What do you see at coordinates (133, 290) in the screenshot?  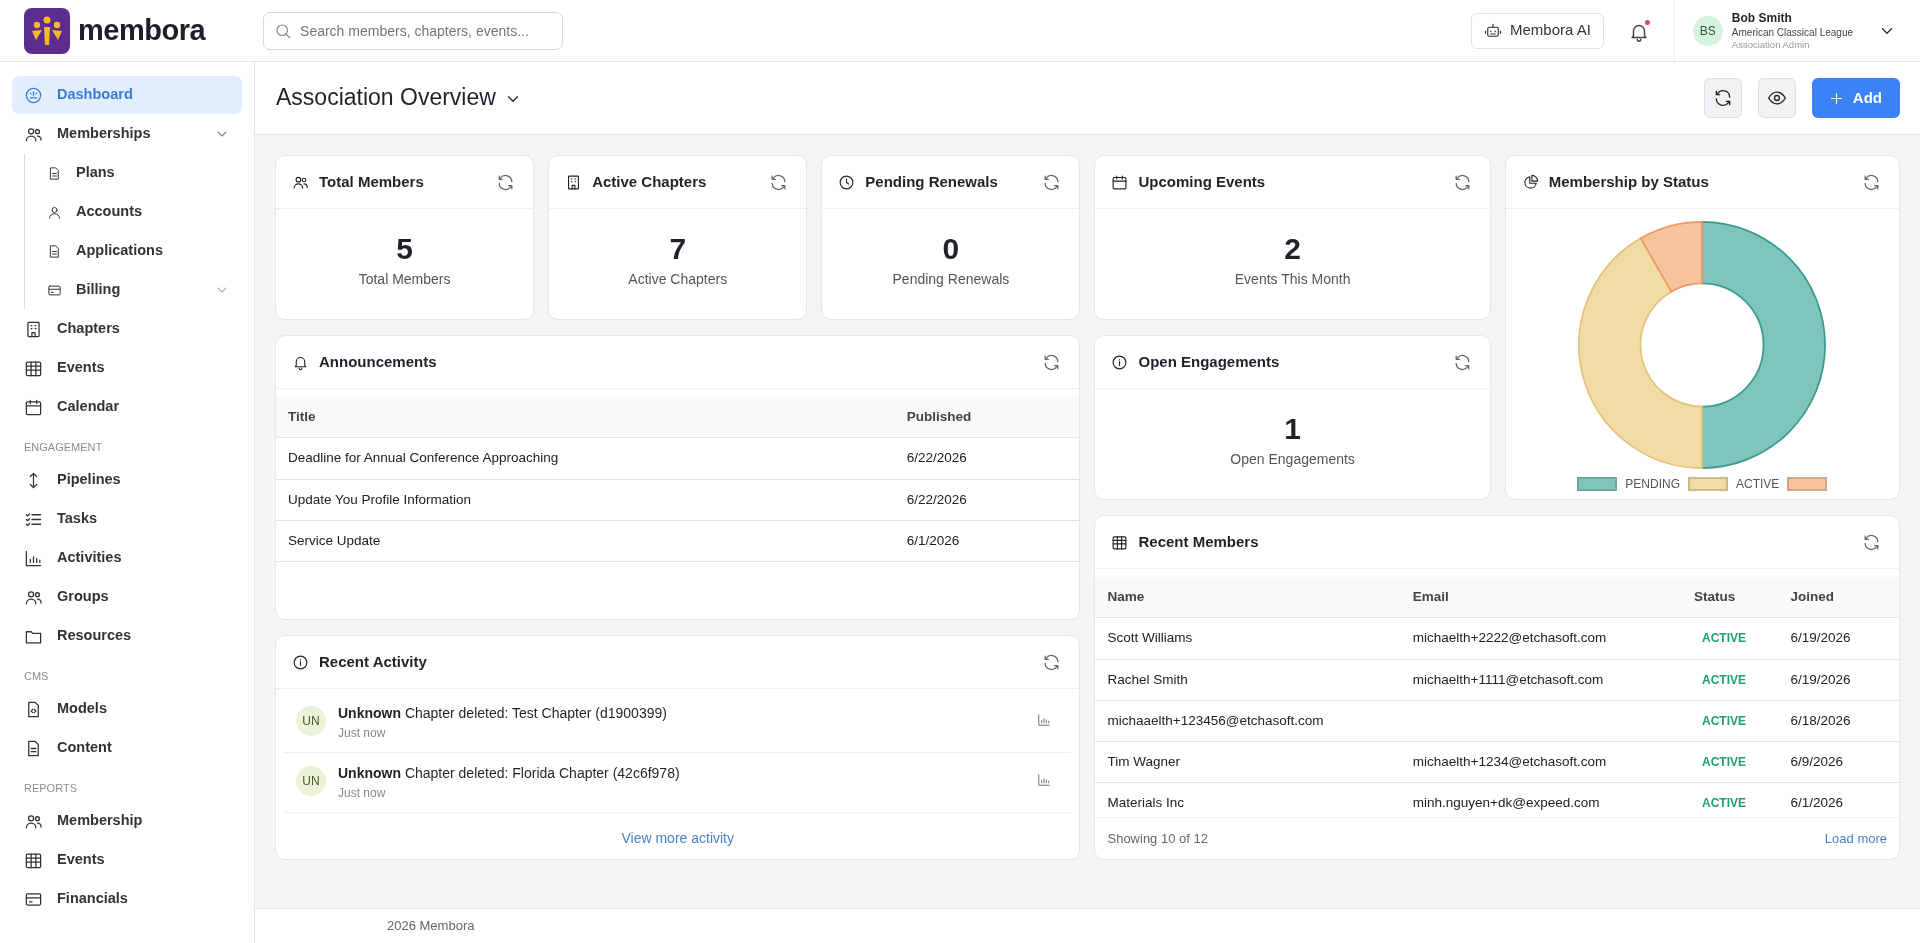 I see `sidebar-item: Billing` at bounding box center [133, 290].